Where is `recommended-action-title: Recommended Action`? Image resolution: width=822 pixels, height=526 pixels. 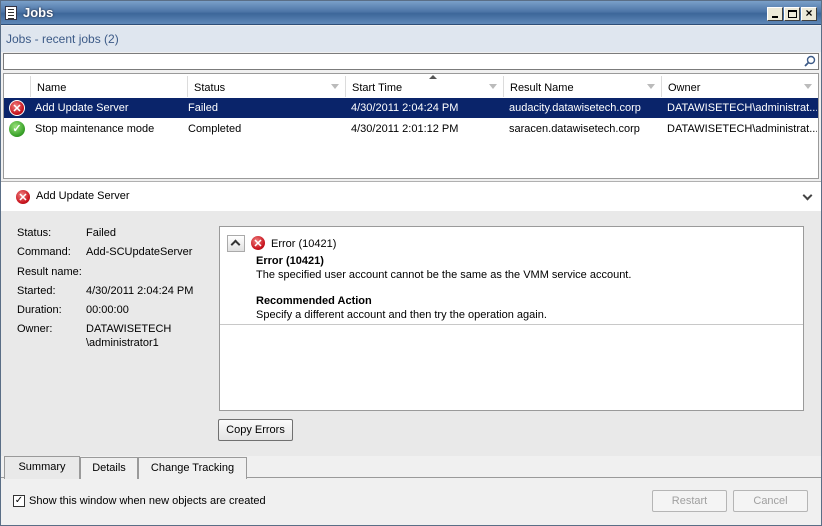 recommended-action-title: Recommended Action is located at coordinates (314, 301).